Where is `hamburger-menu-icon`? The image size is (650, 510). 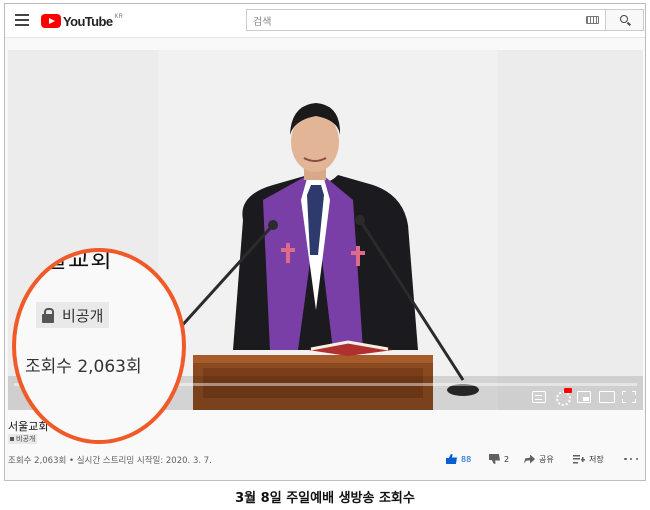
hamburger-menu-icon is located at coordinates (22, 20).